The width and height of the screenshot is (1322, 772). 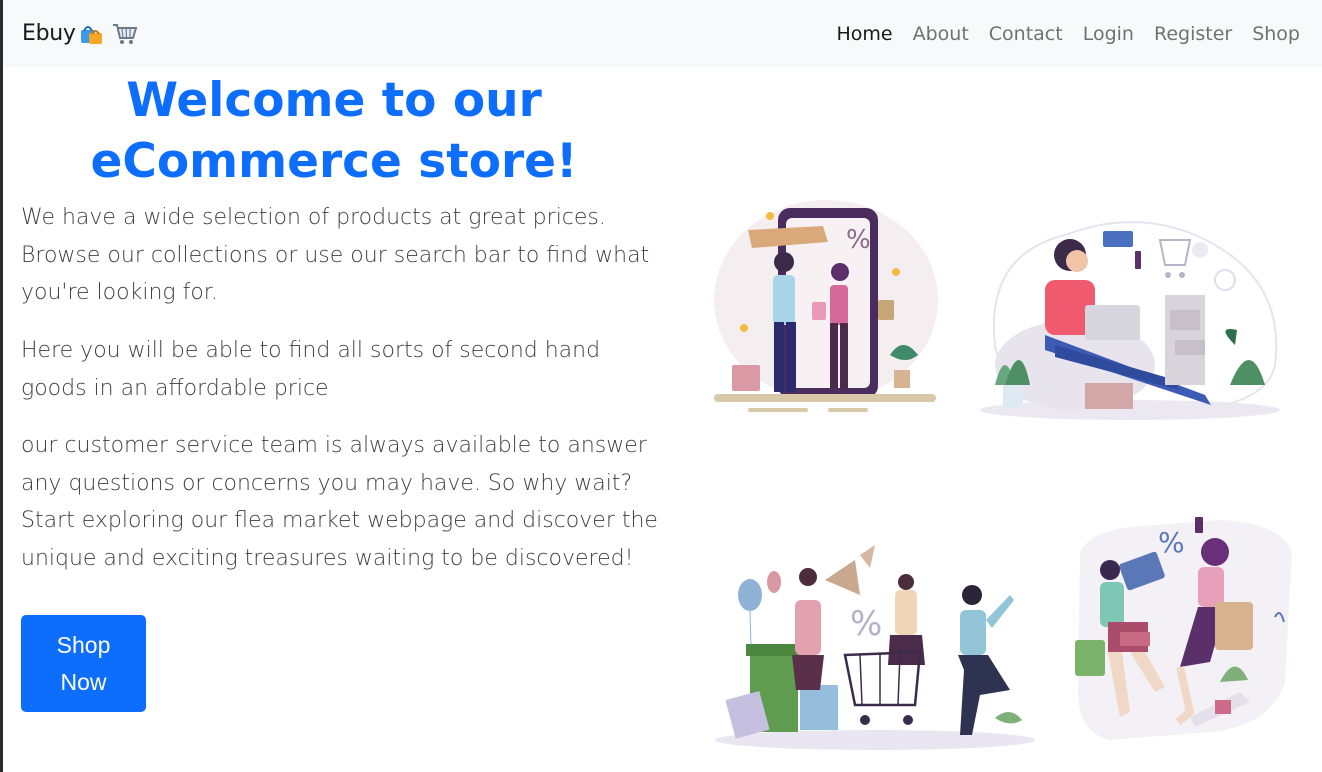 I want to click on hero-title: Welcome to our eCommerce store!, so click(x=334, y=131).